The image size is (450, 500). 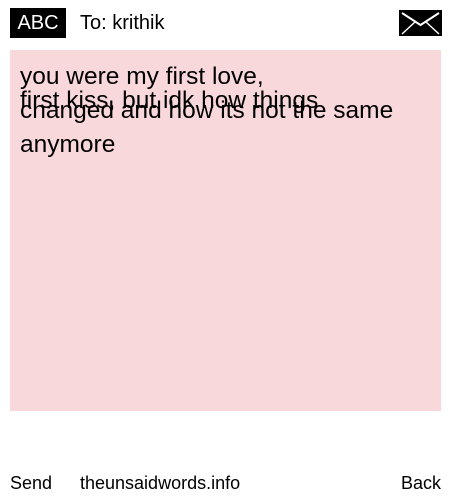 I want to click on softkey-bar: Send theunsaidwords.info Back, so click(x=225, y=483).